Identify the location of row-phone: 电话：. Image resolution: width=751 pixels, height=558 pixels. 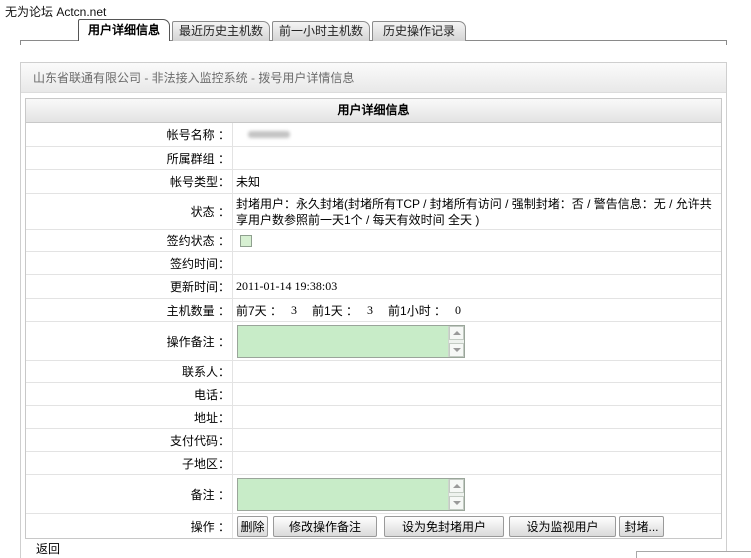
(373, 394).